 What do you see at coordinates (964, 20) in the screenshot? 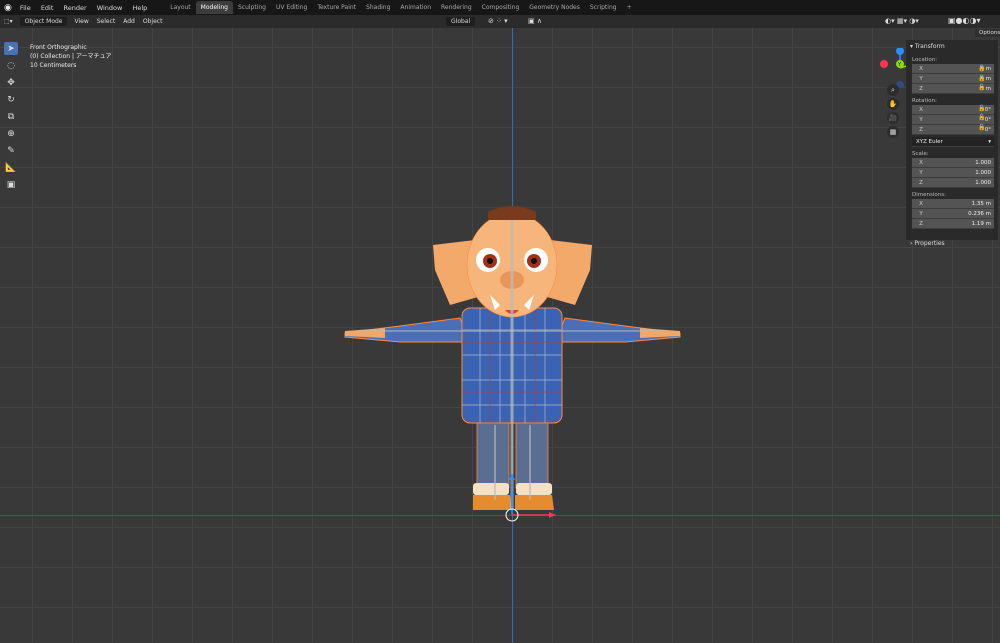
I see `shading-mode-icon: ▣●◐◑▾` at bounding box center [964, 20].